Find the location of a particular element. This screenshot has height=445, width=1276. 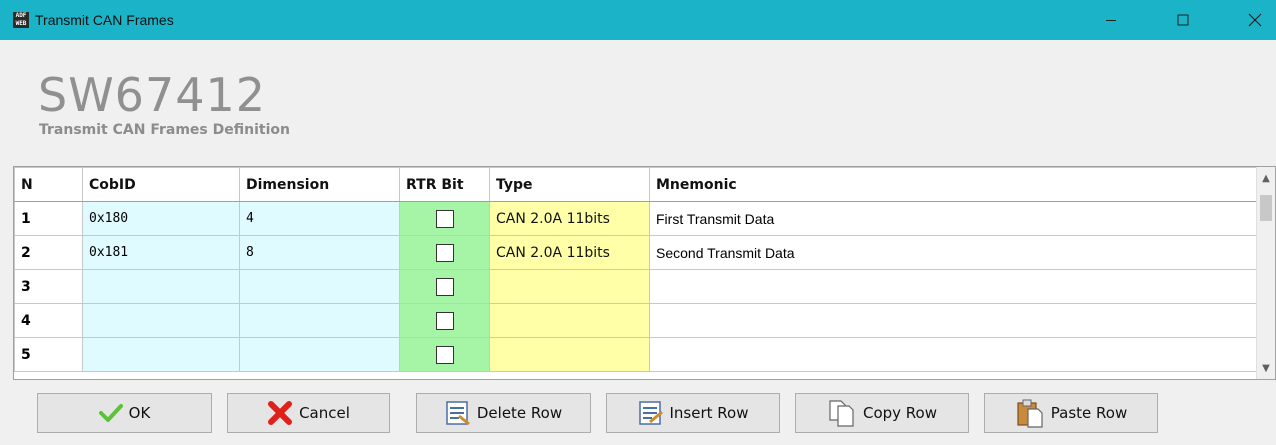

delete-row-button: Delete Row is located at coordinates (503, 413).